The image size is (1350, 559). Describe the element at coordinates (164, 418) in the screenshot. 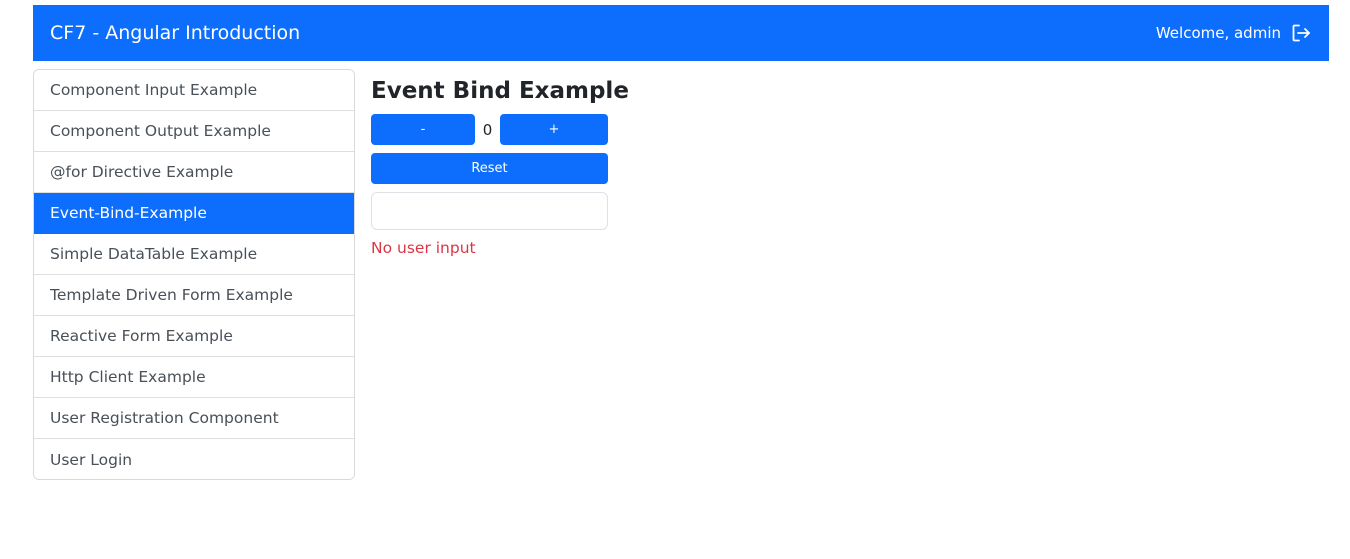

I see `sidebar-item-label: User Registration Component` at that location.